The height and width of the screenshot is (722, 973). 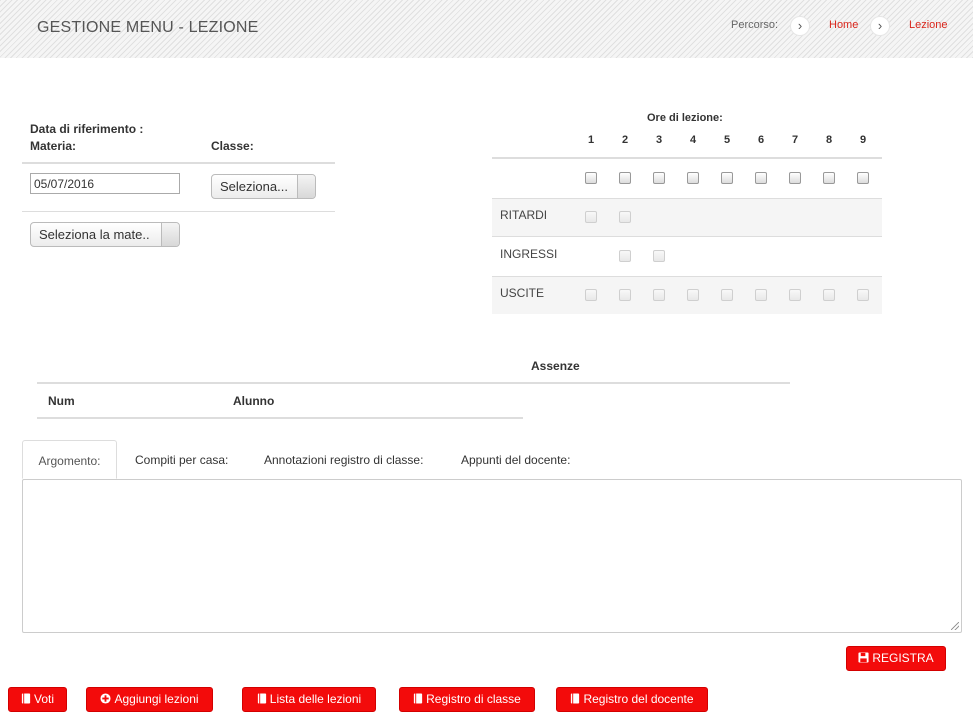 I want to click on floppy-disk-icon, so click(x=863, y=657).